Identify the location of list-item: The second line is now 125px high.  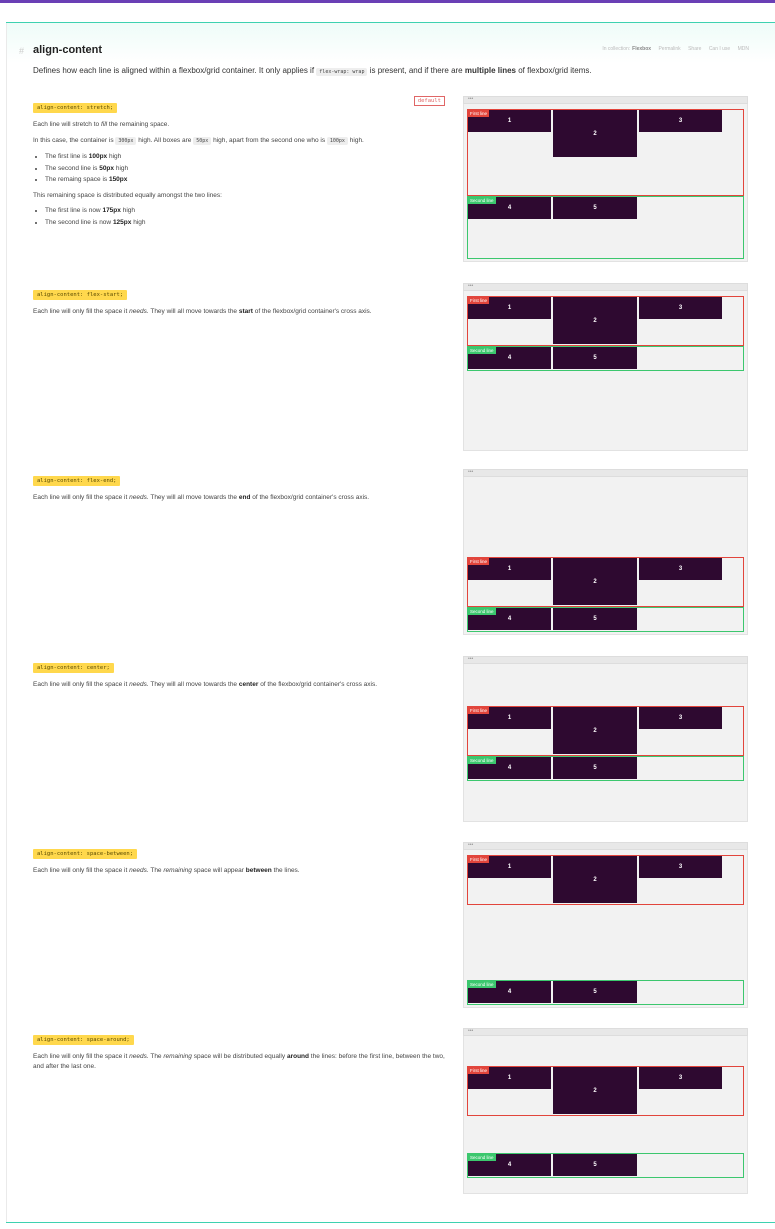
(246, 223).